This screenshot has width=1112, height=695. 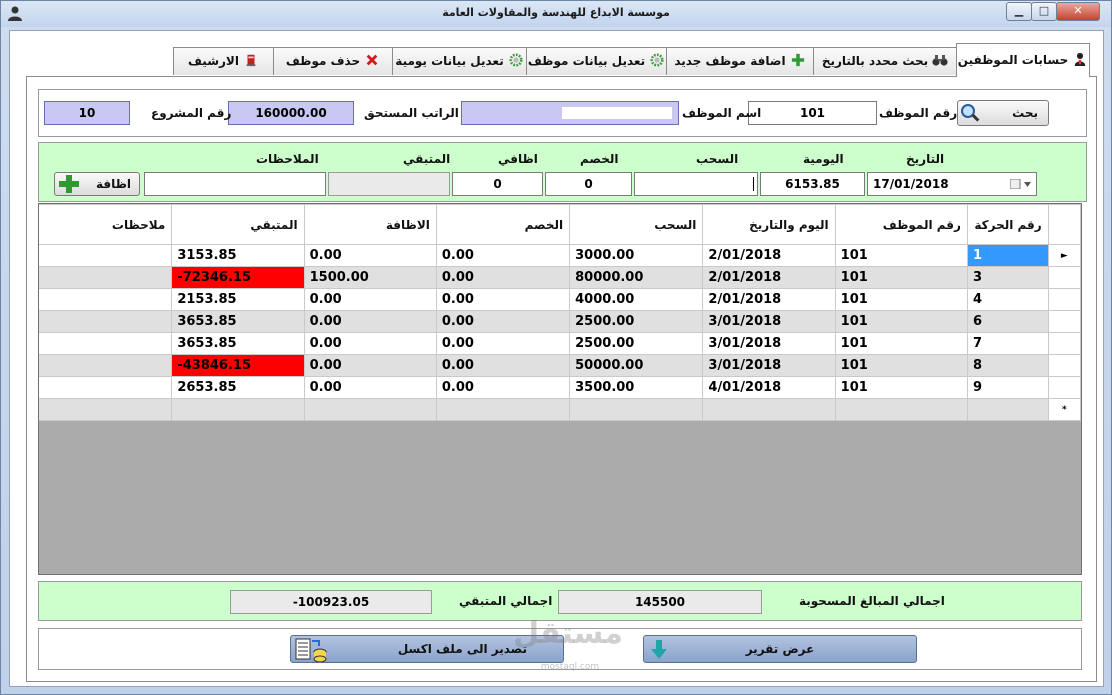 I want to click on calendar-dropdown-icon, so click(x=1021, y=184).